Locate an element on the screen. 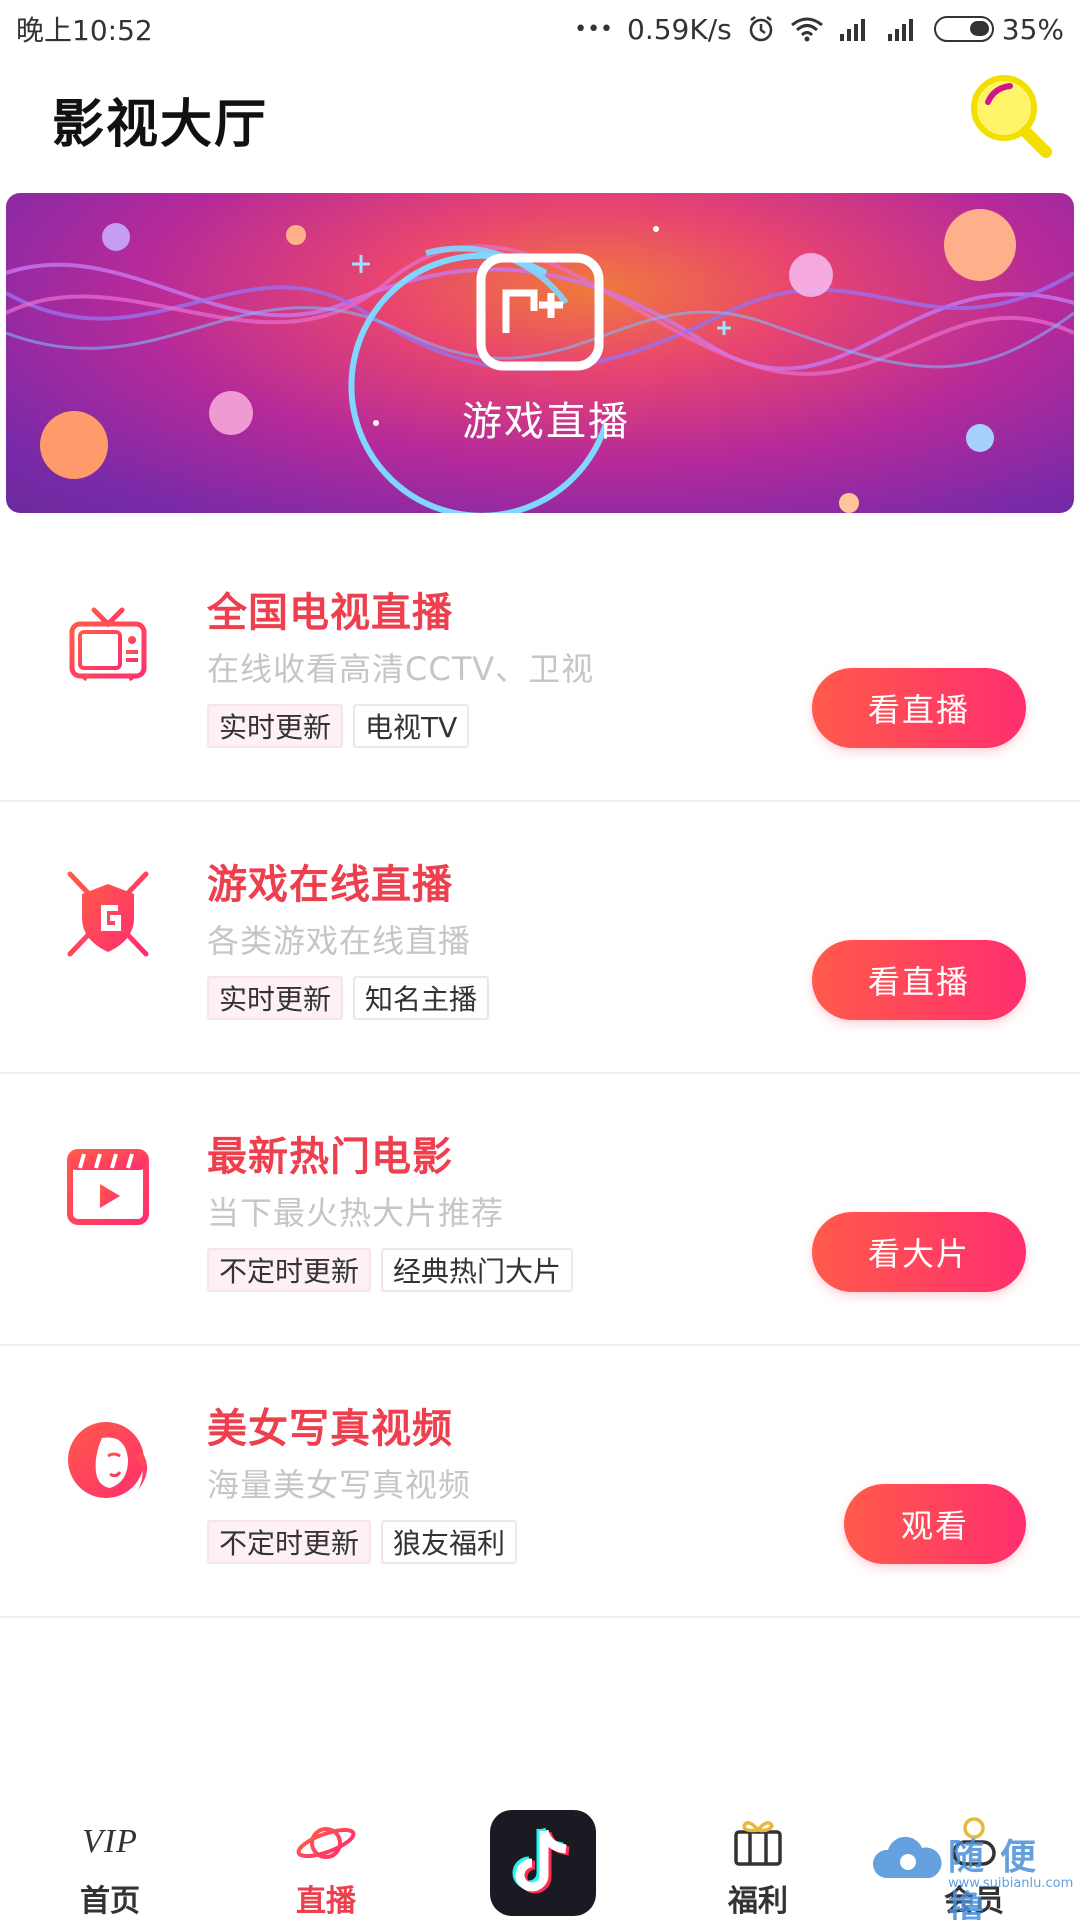 The width and height of the screenshot is (1080, 1920). search-icon is located at coordinates (1011, 116).